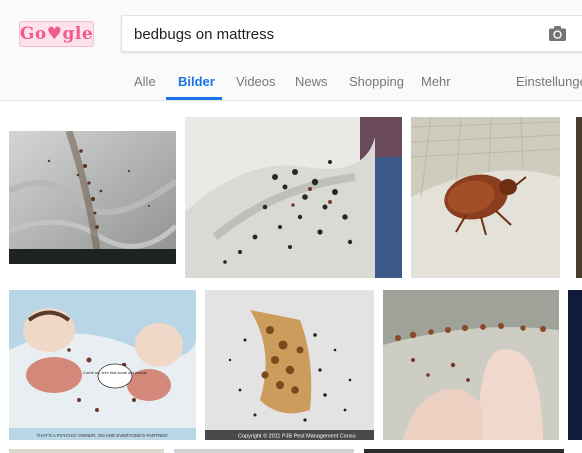 This screenshot has width=582, height=453. Describe the element at coordinates (485, 197) in the screenshot. I see `image-result-bedbug-on-fabric` at that location.